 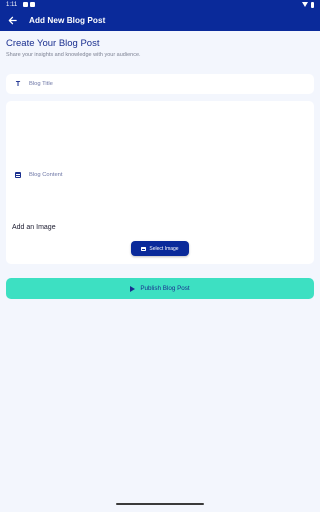 I want to click on publish-button: Publish Blog Post, so click(x=160, y=288).